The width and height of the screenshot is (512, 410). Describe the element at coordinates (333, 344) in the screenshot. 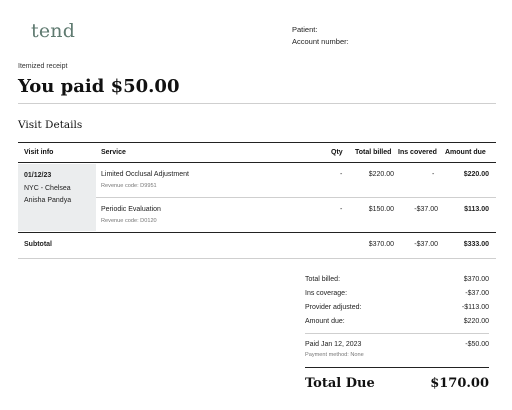

I see `payment-label: Paid Jan 12, 2023` at that location.